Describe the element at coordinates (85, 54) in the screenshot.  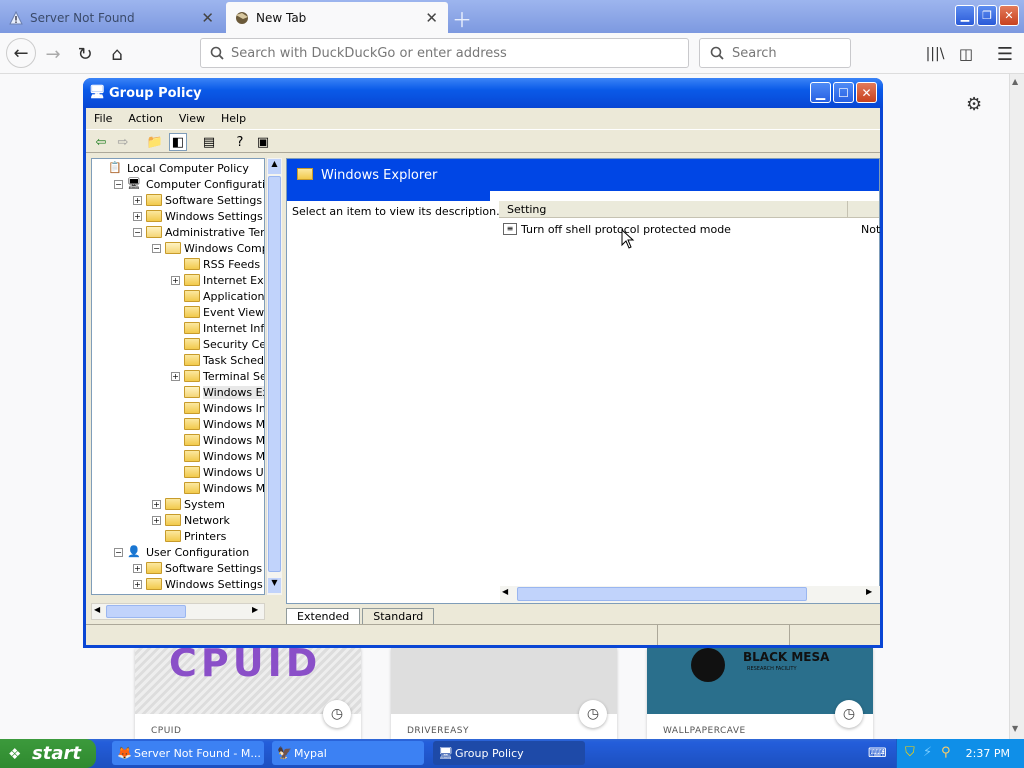
I see `reload-icon: ↻` at that location.